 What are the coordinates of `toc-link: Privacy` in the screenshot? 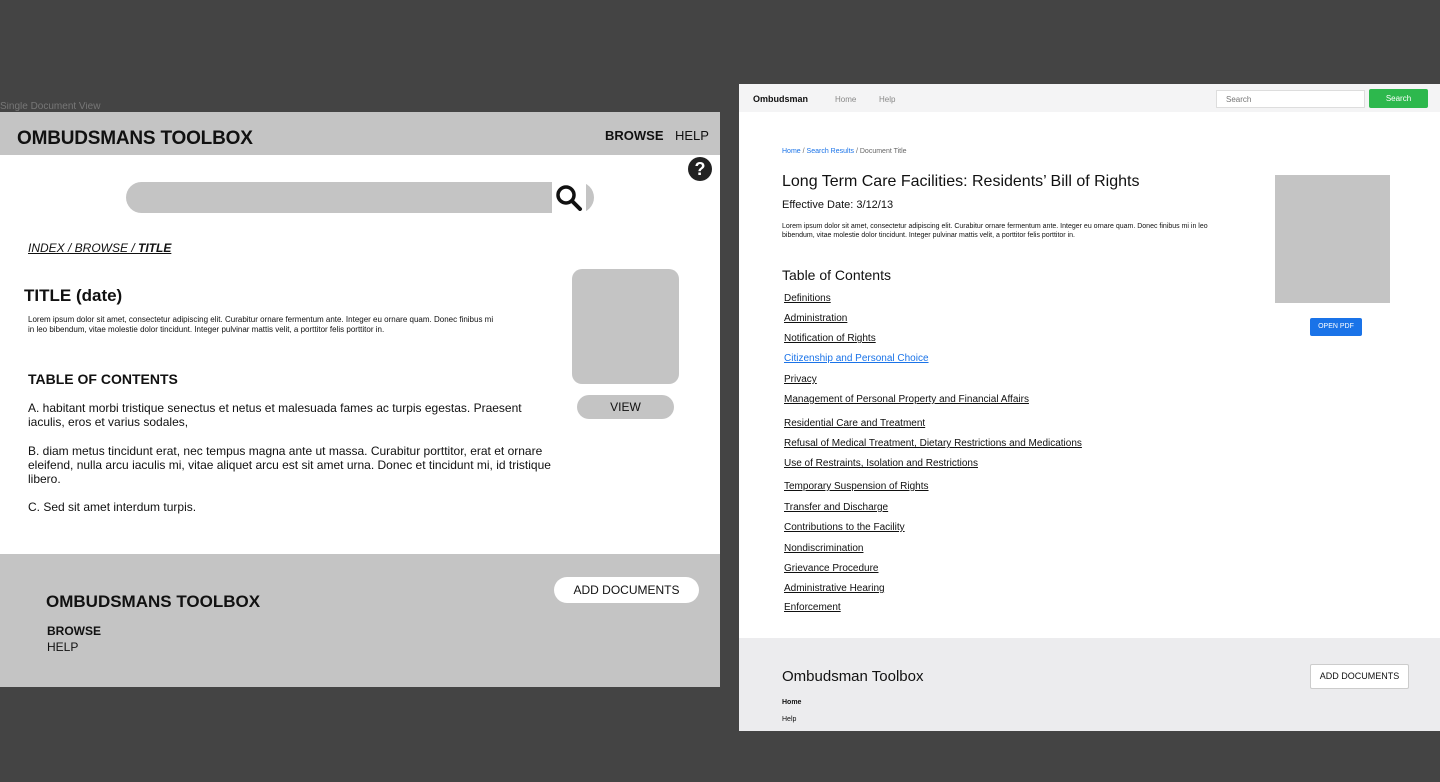 It's located at (800, 379).